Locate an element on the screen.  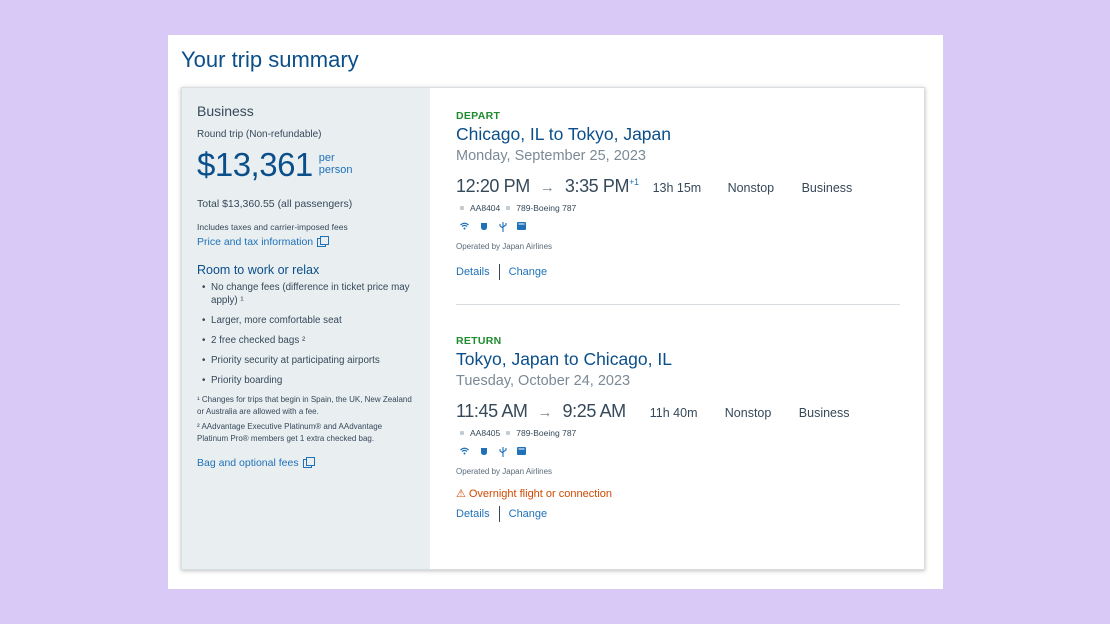
benefits-title: Room to work or relax is located at coordinates (258, 270).